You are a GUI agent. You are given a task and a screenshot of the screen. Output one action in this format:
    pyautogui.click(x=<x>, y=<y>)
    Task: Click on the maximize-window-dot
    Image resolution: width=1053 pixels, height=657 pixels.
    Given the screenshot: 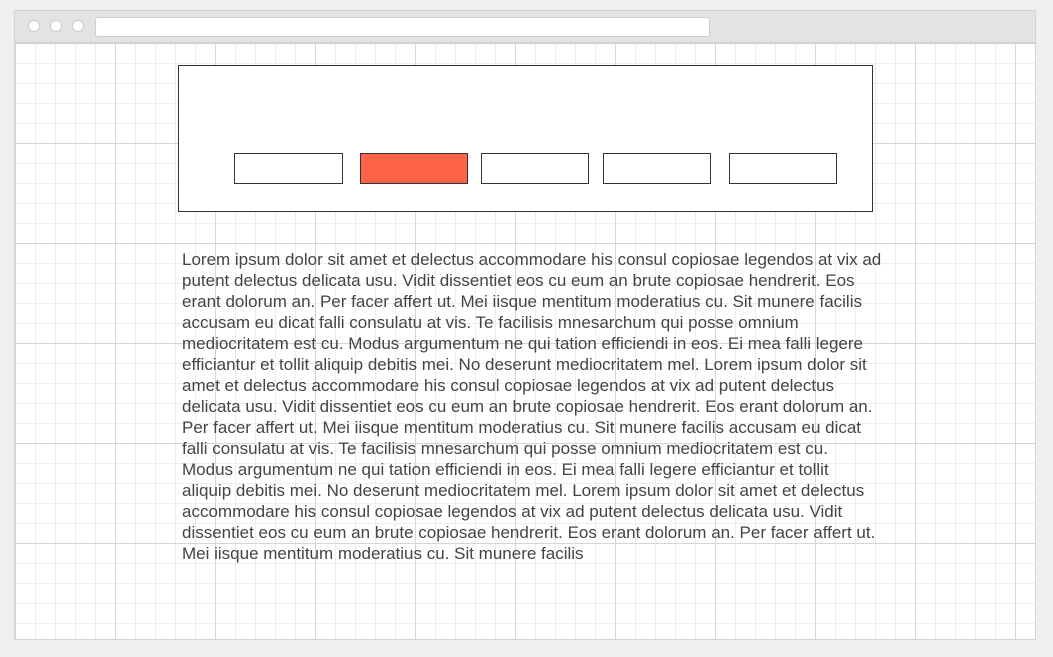 What is the action you would take?
    pyautogui.click(x=78, y=26)
    